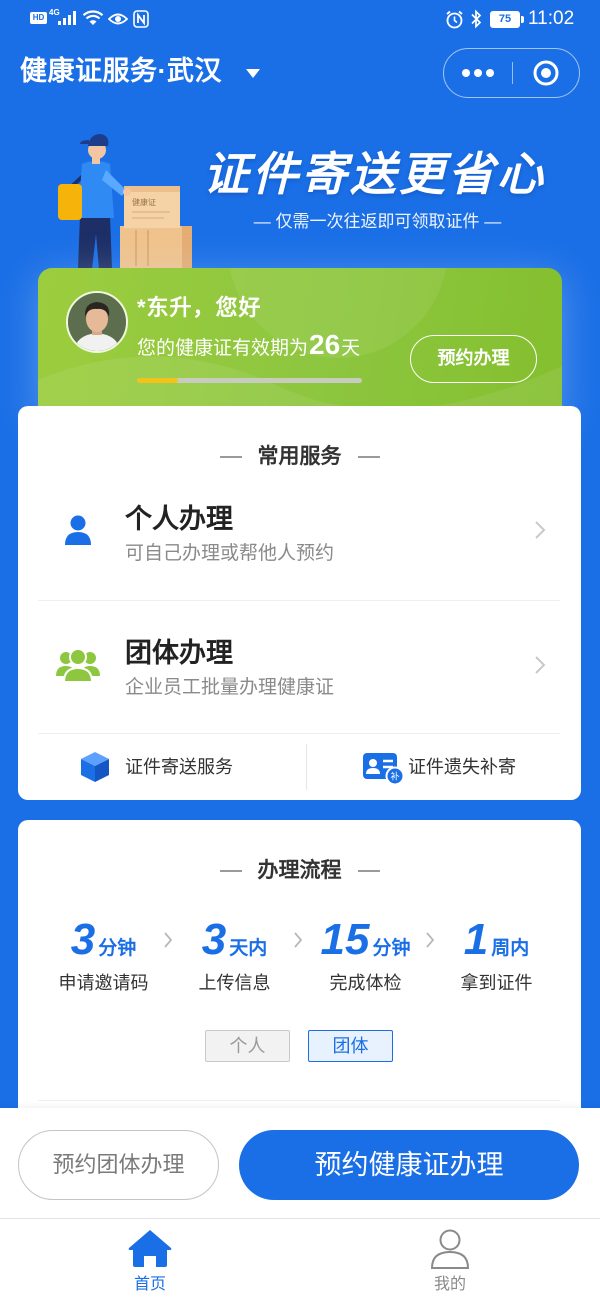 This screenshot has height=1300, width=600. I want to click on box-icon, so click(95, 767).